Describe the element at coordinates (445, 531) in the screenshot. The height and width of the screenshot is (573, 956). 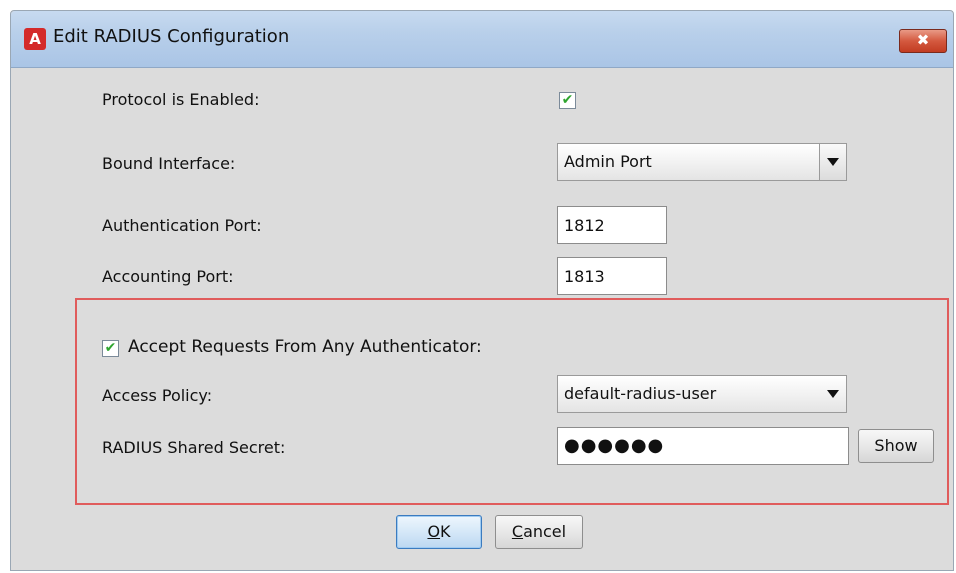
I see `ok-label-rest: K` at that location.